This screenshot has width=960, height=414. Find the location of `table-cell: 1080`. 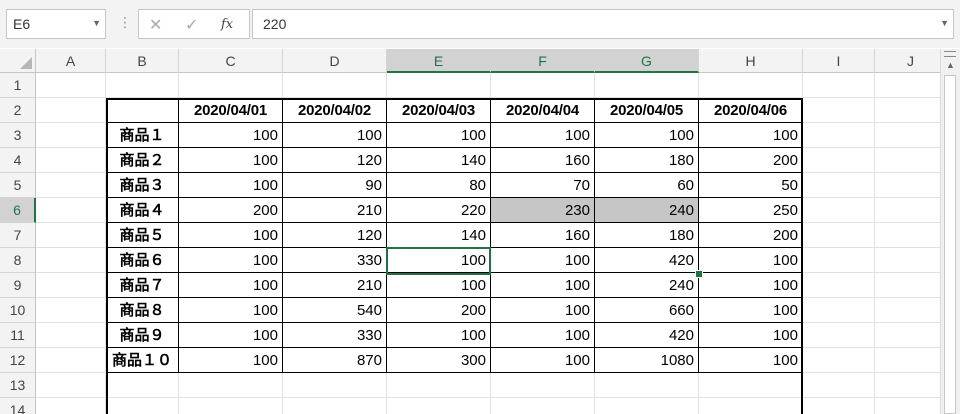

table-cell: 1080 is located at coordinates (647, 360).